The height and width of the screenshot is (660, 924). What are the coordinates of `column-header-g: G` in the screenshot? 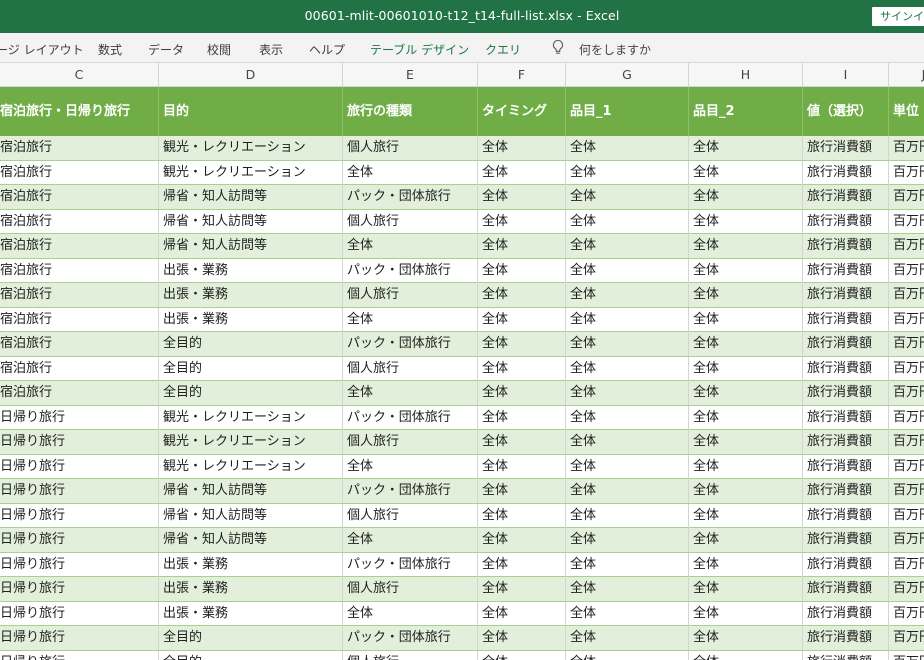 It's located at (627, 75).